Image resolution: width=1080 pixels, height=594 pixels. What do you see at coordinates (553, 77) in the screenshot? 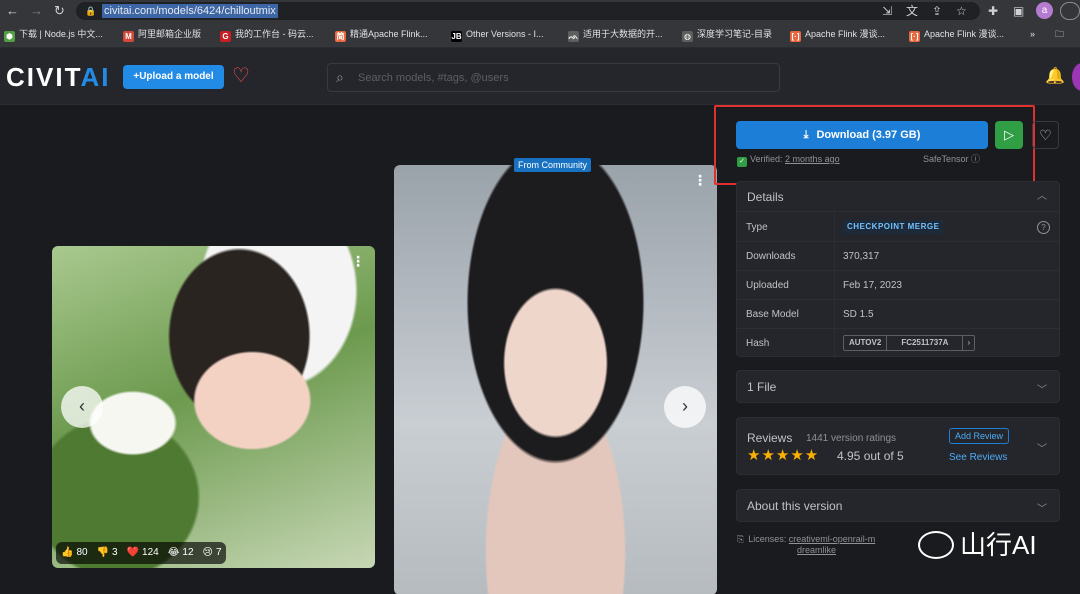
I see `search-box: ⌕ Search models, #tags, @users` at bounding box center [553, 77].